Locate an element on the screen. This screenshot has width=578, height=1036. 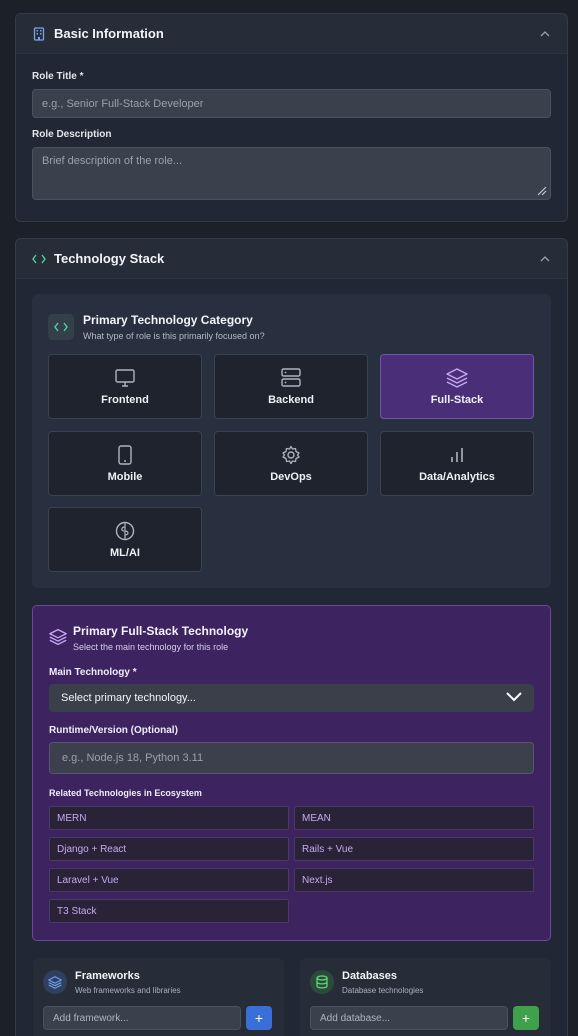
frameworks-title: Frameworks is located at coordinates (107, 976).